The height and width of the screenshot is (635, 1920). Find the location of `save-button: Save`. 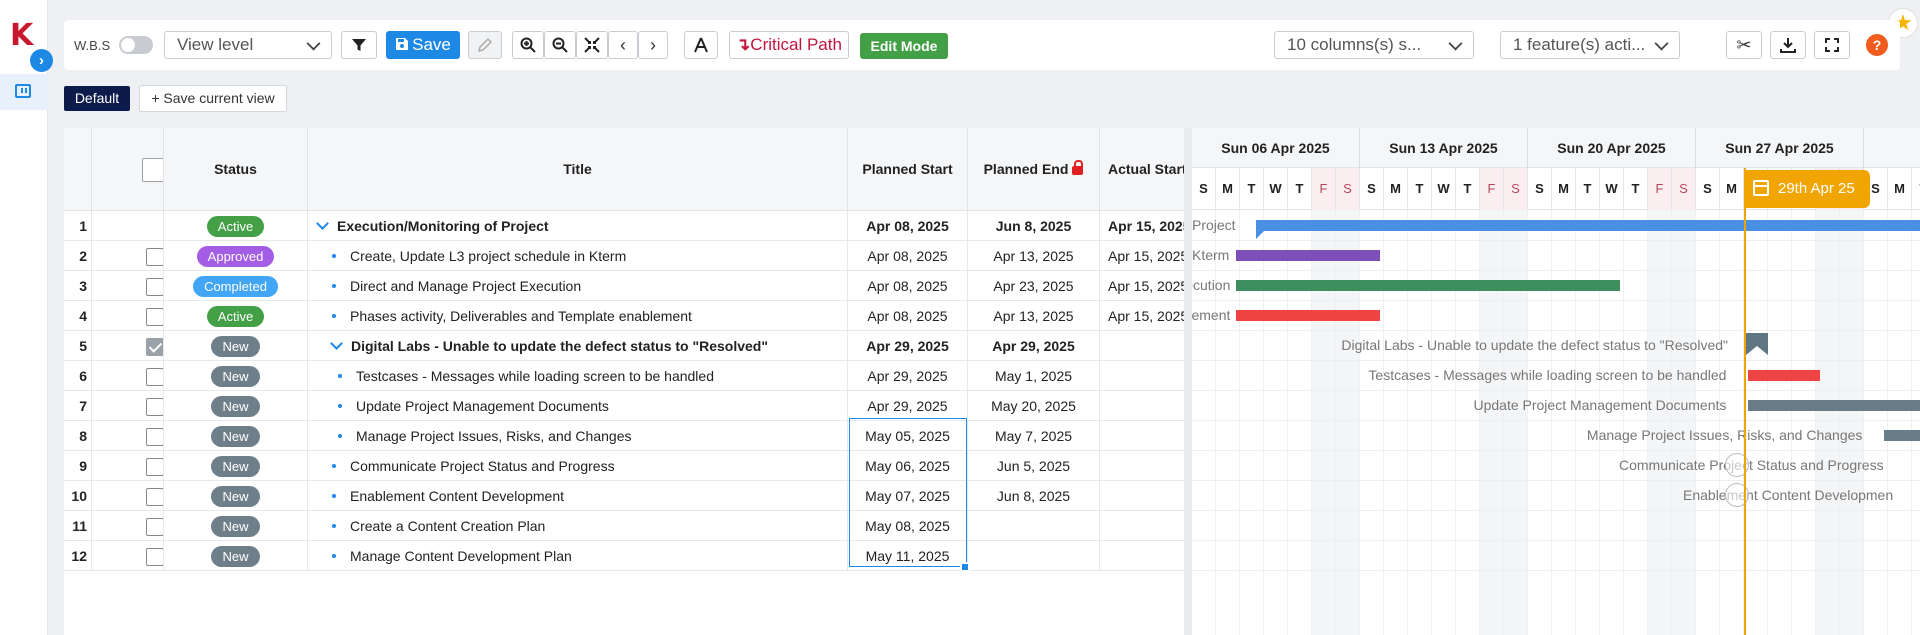

save-button: Save is located at coordinates (423, 45).